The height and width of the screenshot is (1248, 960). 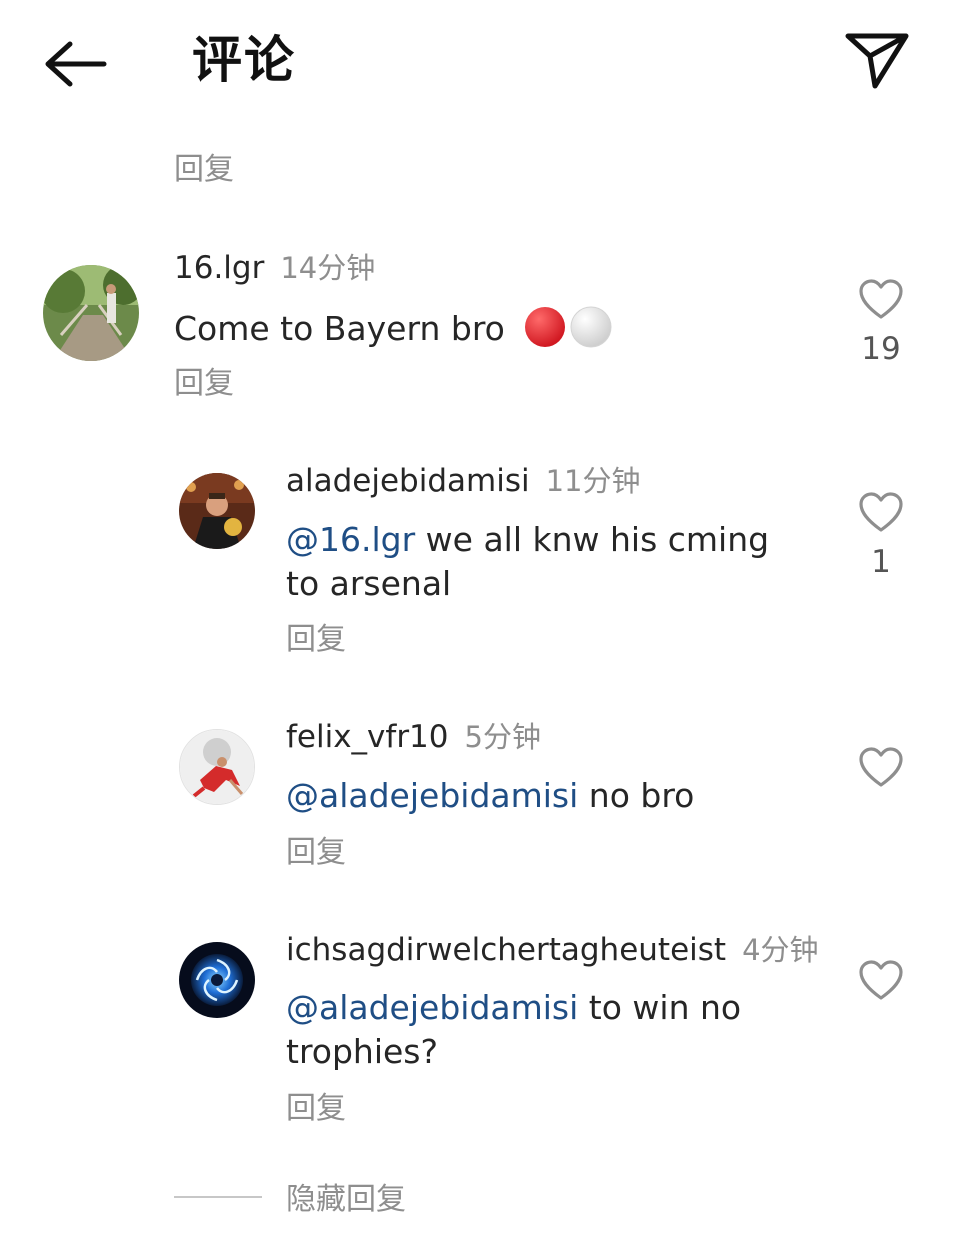 I want to click on comment-text: Come to Bayern bro, so click(x=393, y=328).